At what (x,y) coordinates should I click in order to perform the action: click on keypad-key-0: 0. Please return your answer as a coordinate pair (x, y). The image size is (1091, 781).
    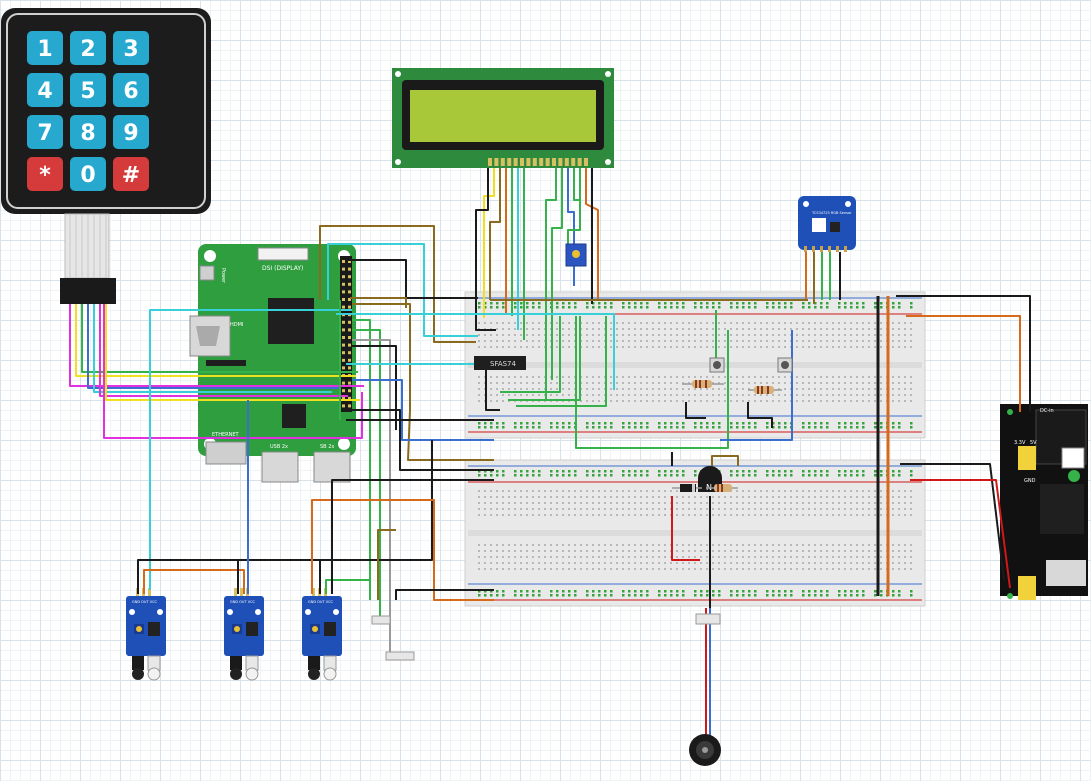
    Looking at the image, I should click on (88, 174).